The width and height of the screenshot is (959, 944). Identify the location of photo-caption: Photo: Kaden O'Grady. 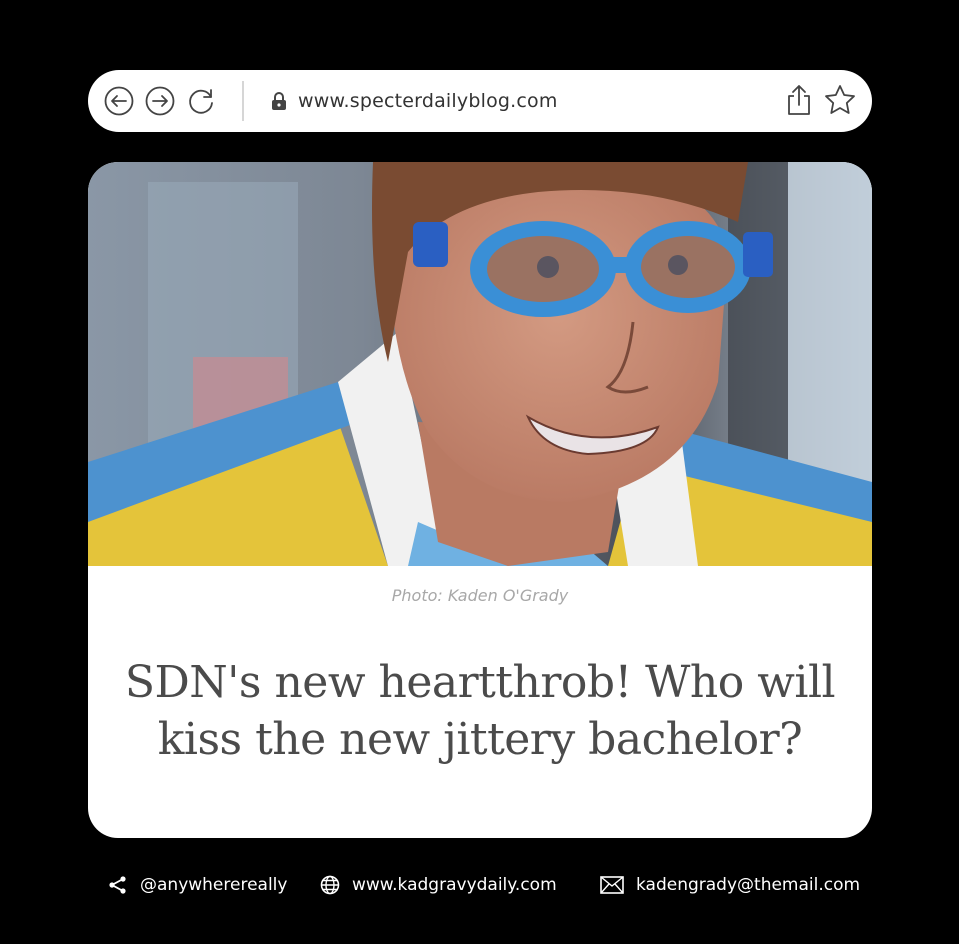
(480, 595).